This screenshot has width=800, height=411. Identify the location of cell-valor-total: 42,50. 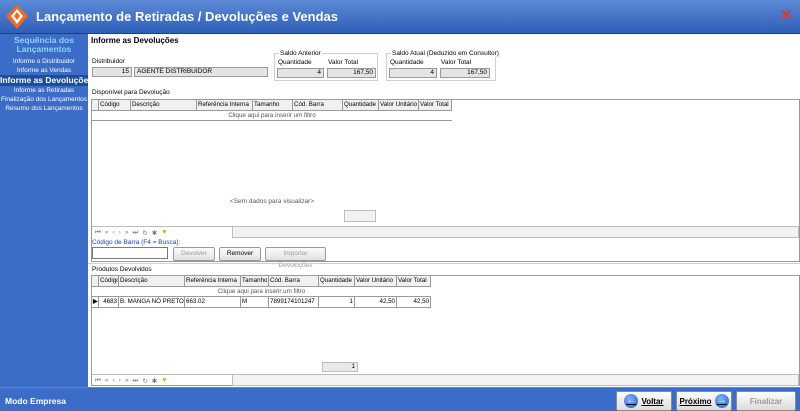
(414, 302).